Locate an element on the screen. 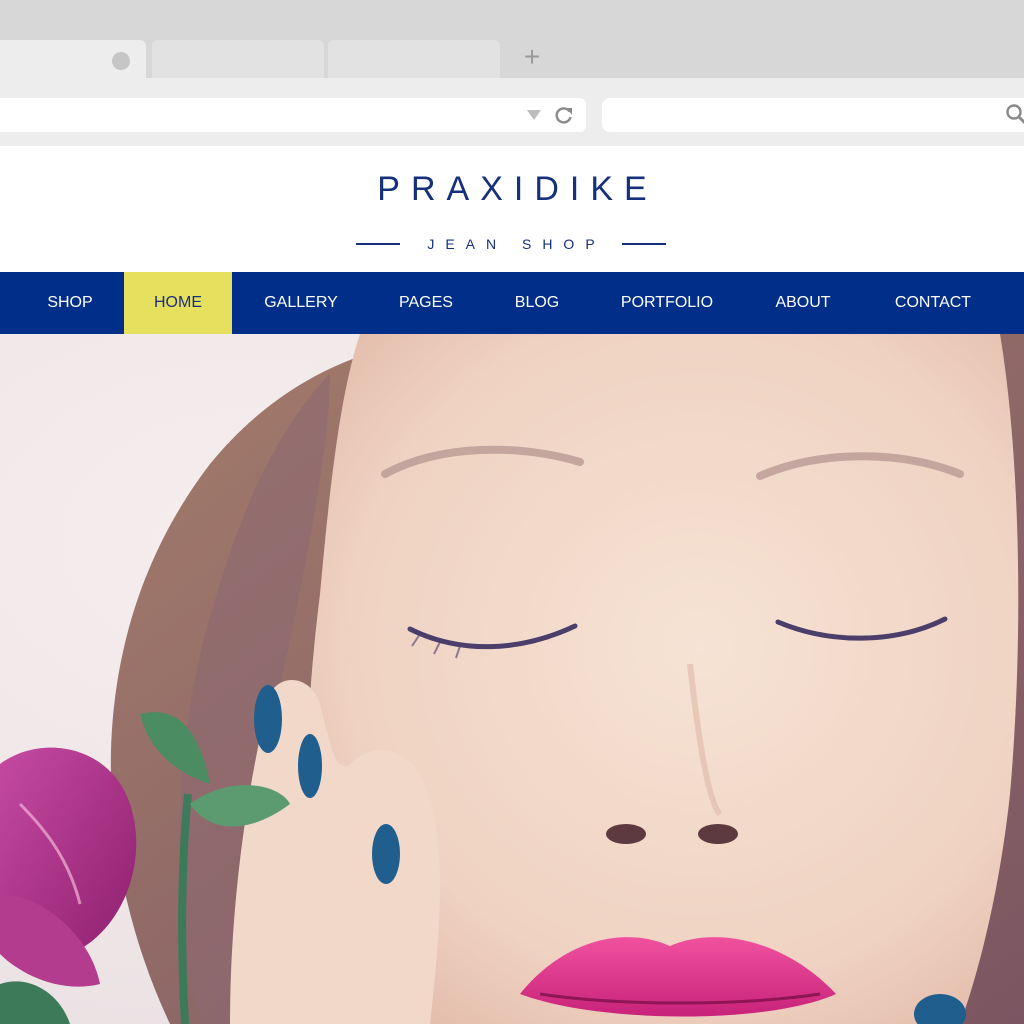  browser-chrome: + is located at coordinates (512, 73).